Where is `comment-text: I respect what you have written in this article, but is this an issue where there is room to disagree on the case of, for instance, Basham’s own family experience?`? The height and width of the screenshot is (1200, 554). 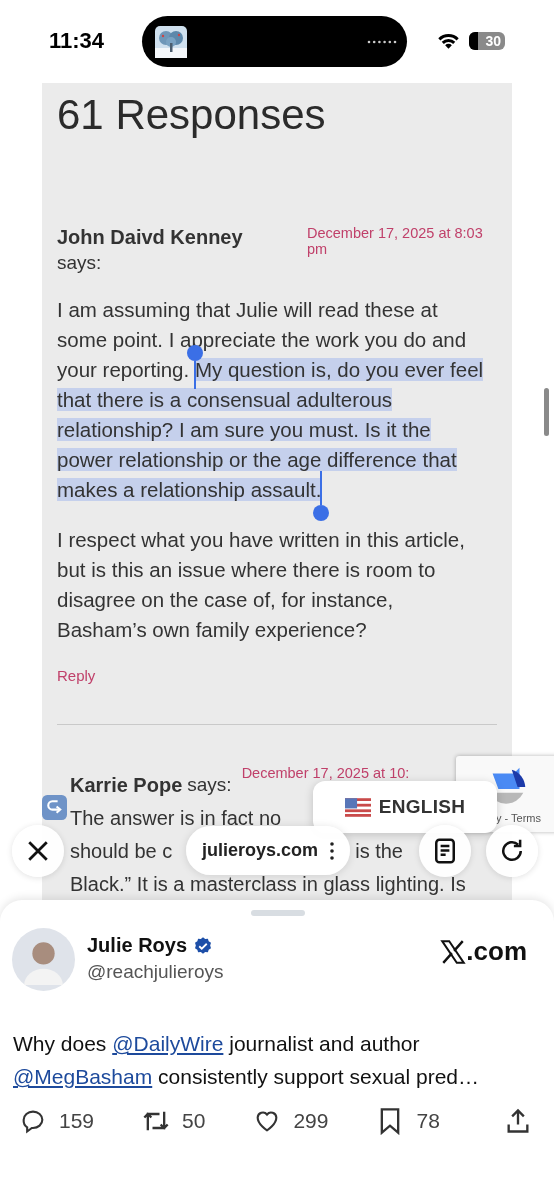
comment-text: I respect what you have written in this article, but is this an issue where there is room to disagree on the case of, for instance, Basham’s own family experience? is located at coordinates (261, 585).